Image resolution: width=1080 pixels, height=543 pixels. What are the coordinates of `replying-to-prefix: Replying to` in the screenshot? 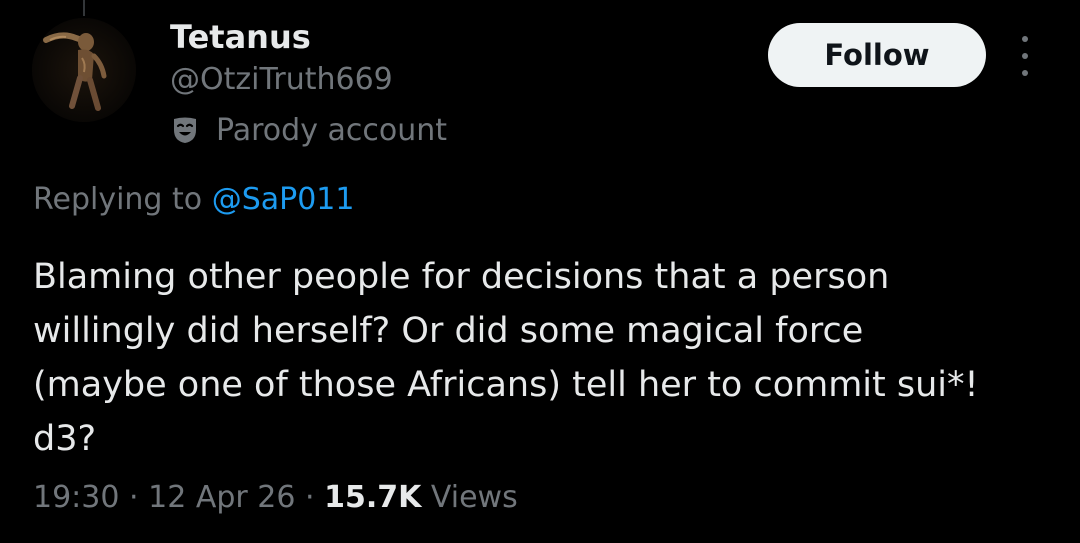 It's located at (118, 199).